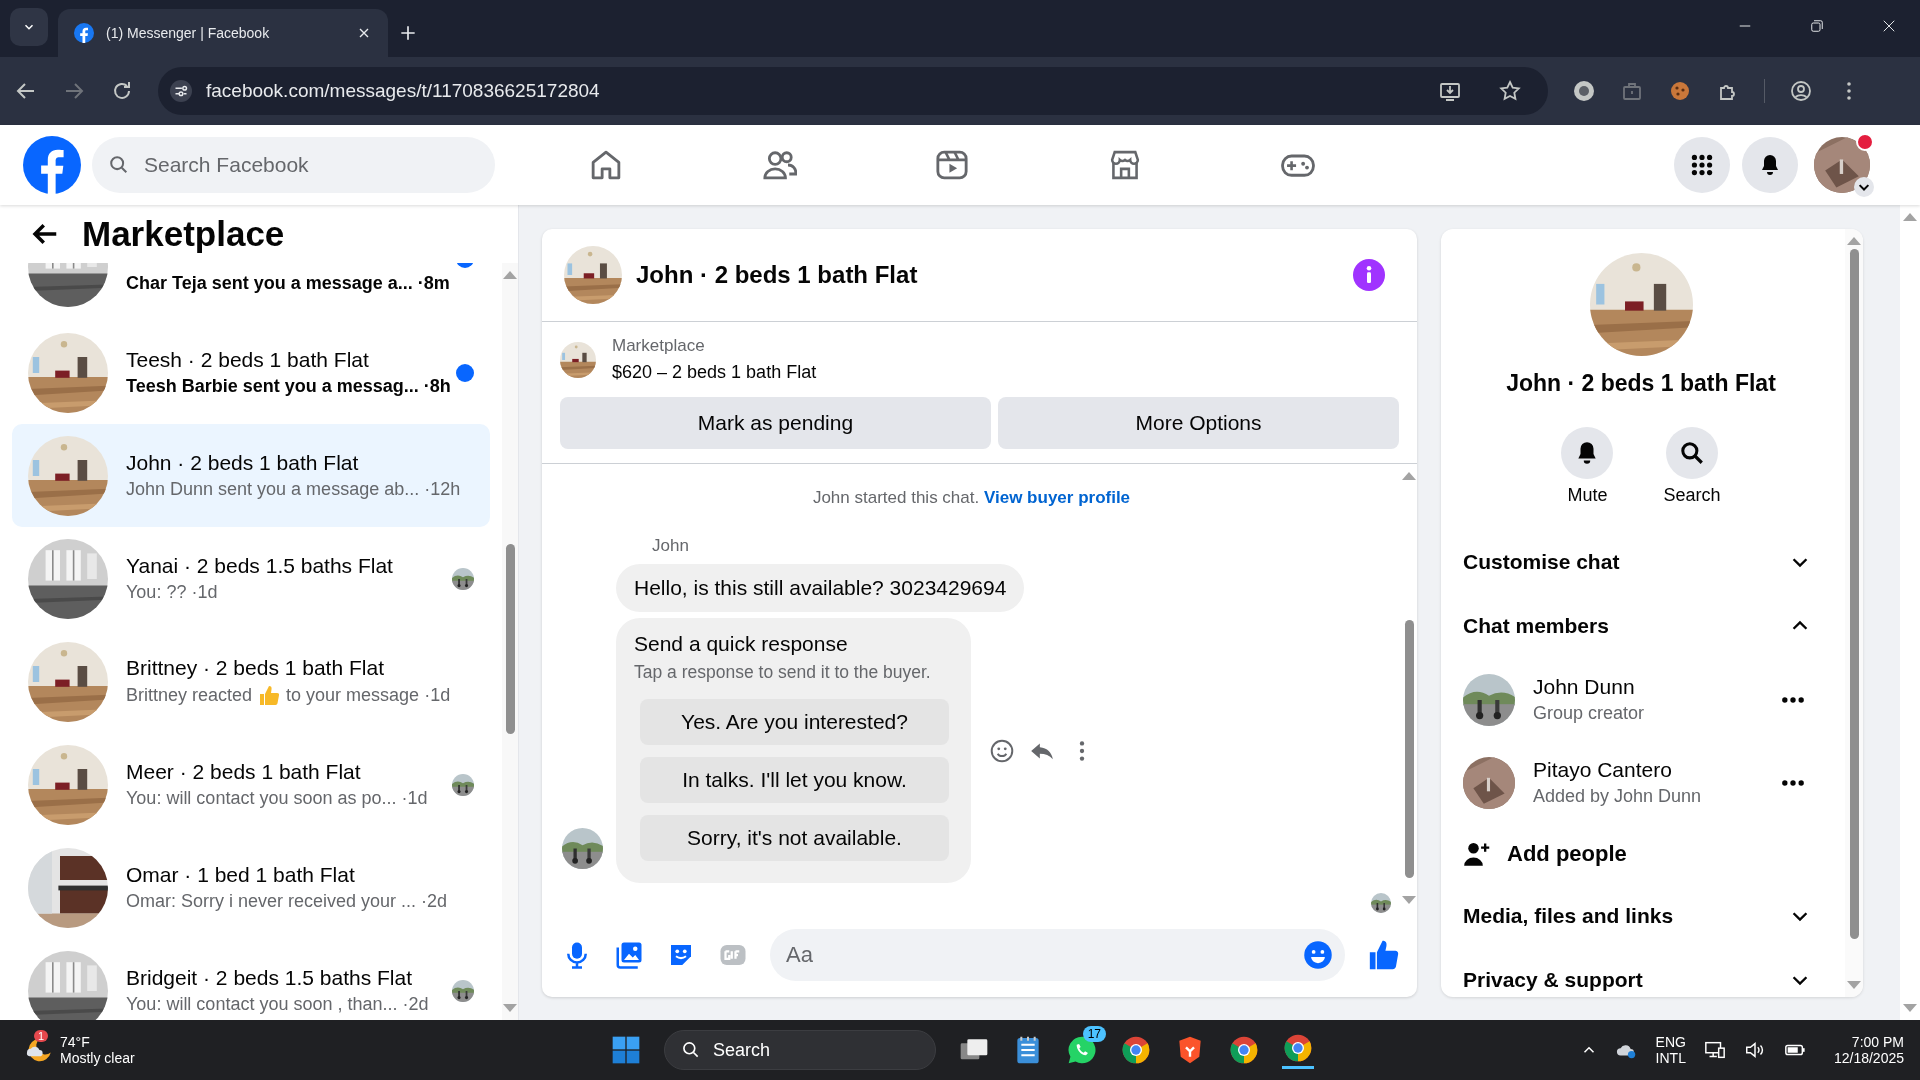 This screenshot has height=1080, width=1920. I want to click on volume-icon, so click(1754, 1050).